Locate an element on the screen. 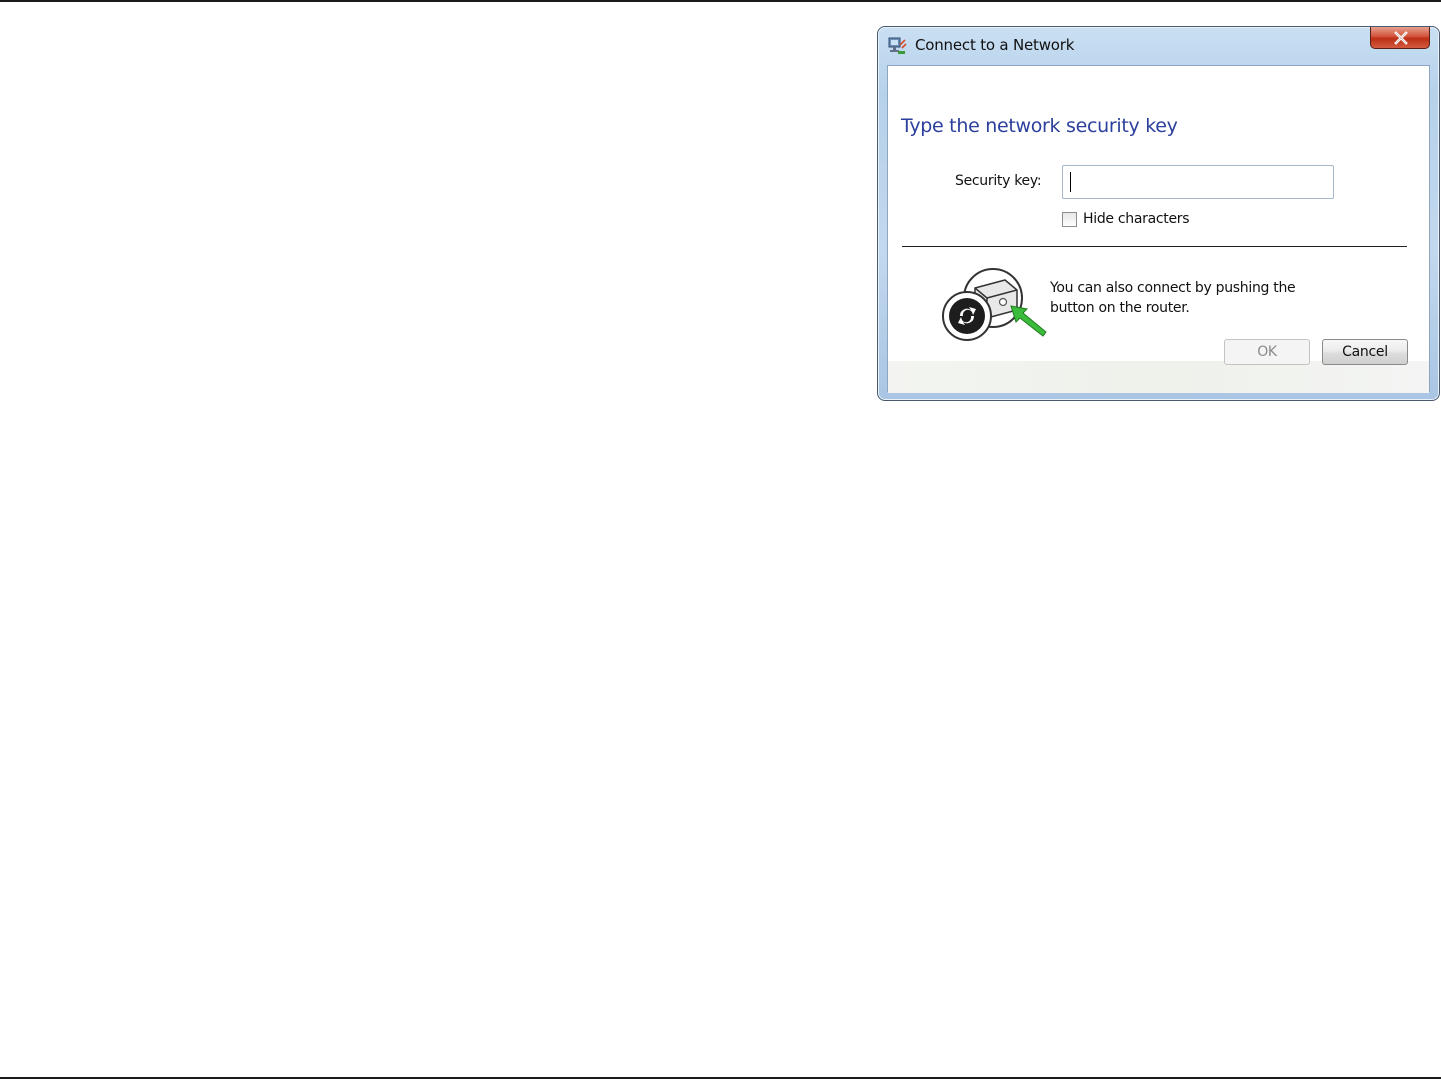 This screenshot has width=1441, height=1081. dialog-footer is located at coordinates (1158, 377).